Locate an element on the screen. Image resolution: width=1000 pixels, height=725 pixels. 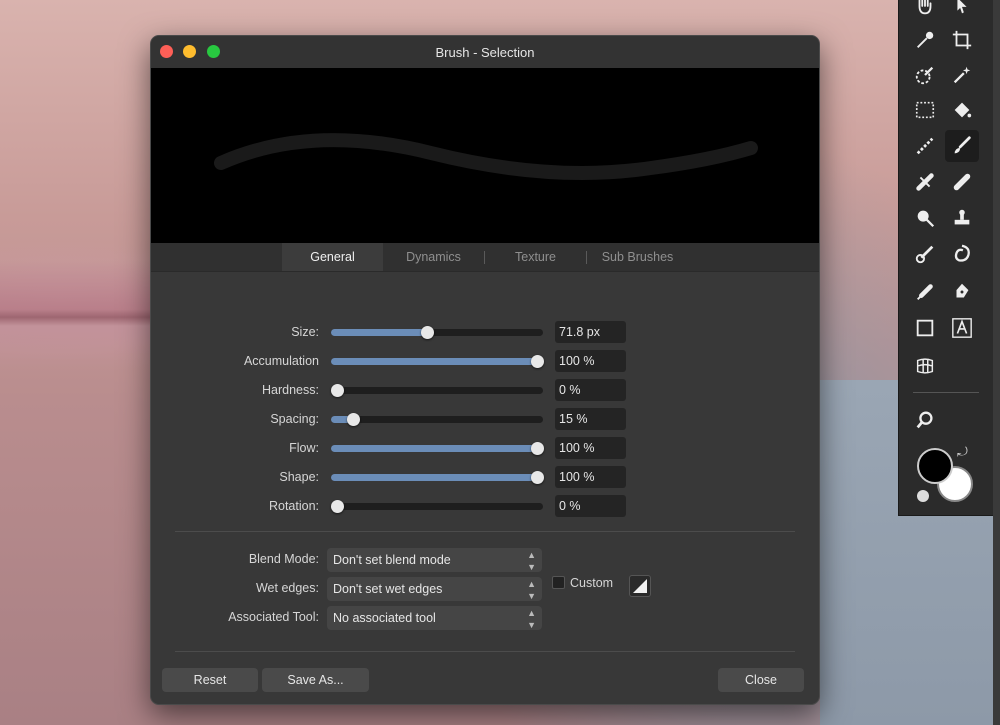
liquify-icon is located at coordinates (962, 254).